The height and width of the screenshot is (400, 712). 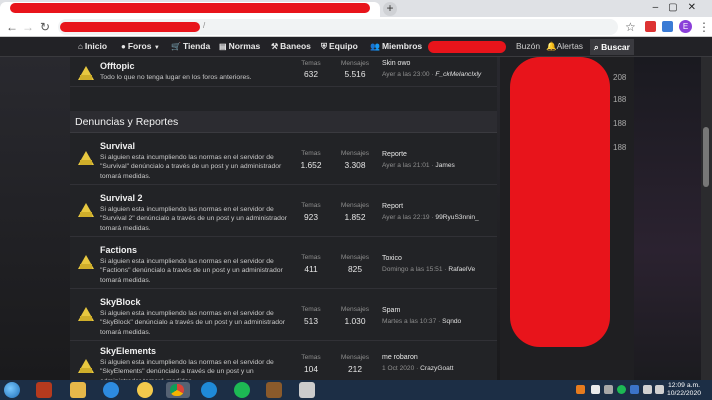 What do you see at coordinates (528, 46) in the screenshot?
I see `buzon-link: Buzón` at bounding box center [528, 46].